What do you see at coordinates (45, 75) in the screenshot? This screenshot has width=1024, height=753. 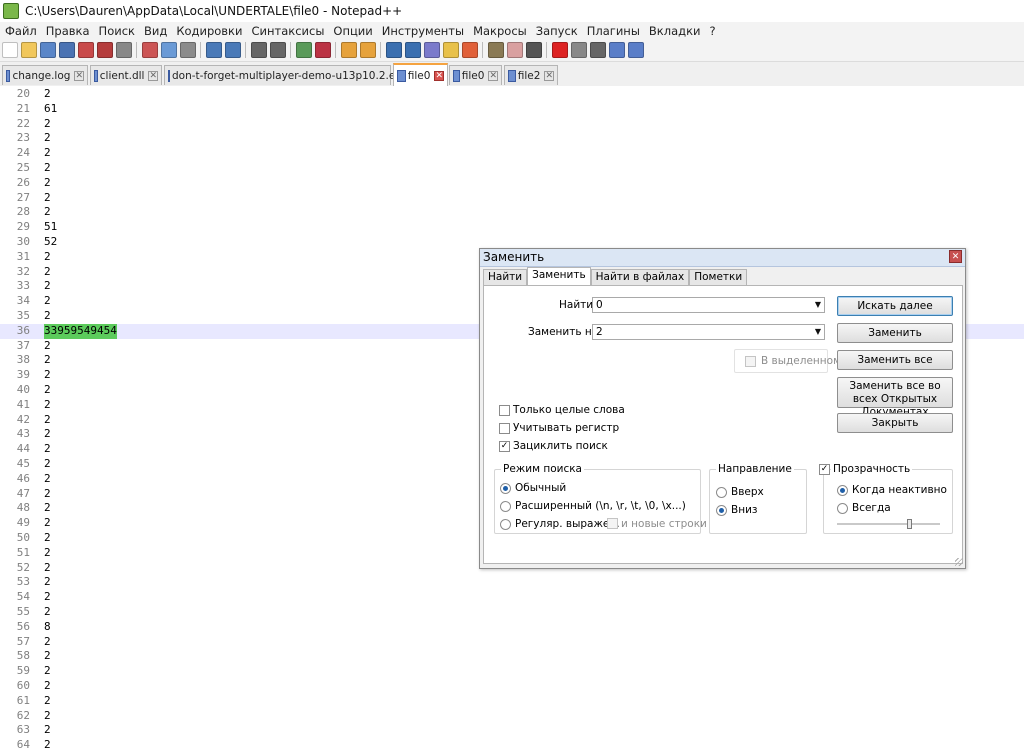 I see `tab-0: change.log ✕` at bounding box center [45, 75].